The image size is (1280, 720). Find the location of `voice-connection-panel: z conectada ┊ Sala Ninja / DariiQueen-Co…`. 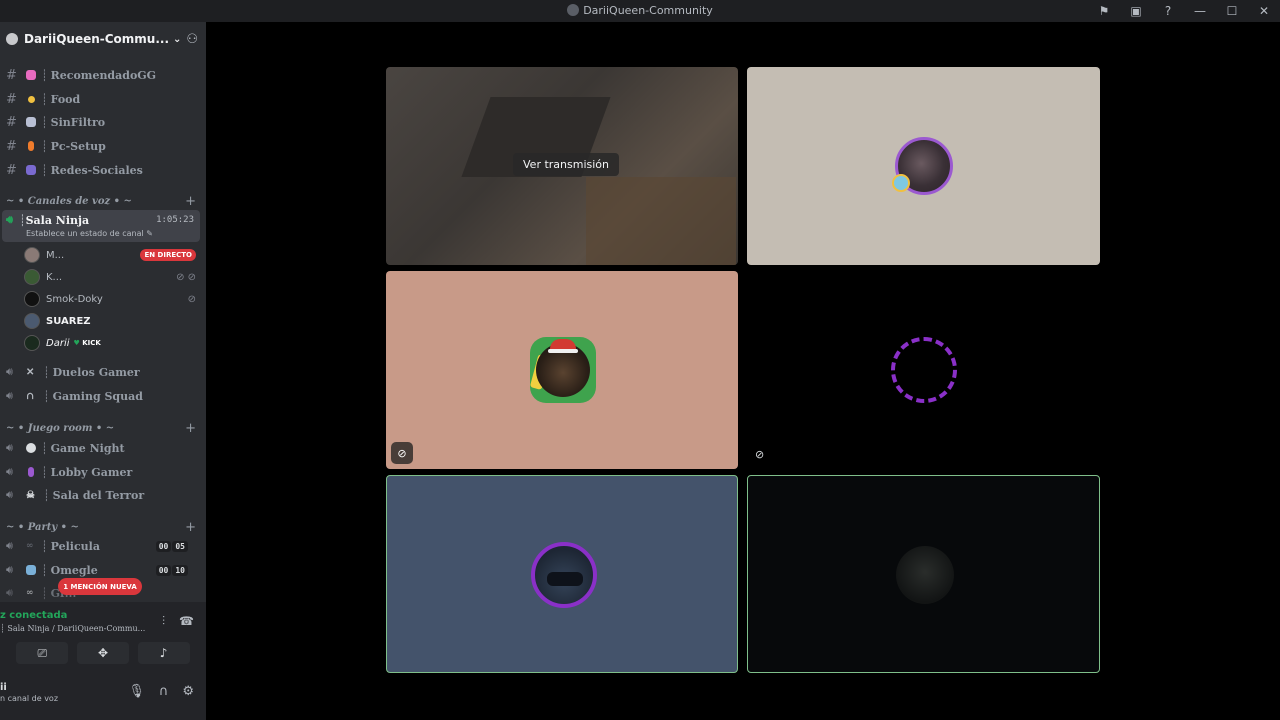

voice-connection-panel: z conectada ┊ Sala Ninja / DariiQueen-Co… is located at coordinates (103, 637).